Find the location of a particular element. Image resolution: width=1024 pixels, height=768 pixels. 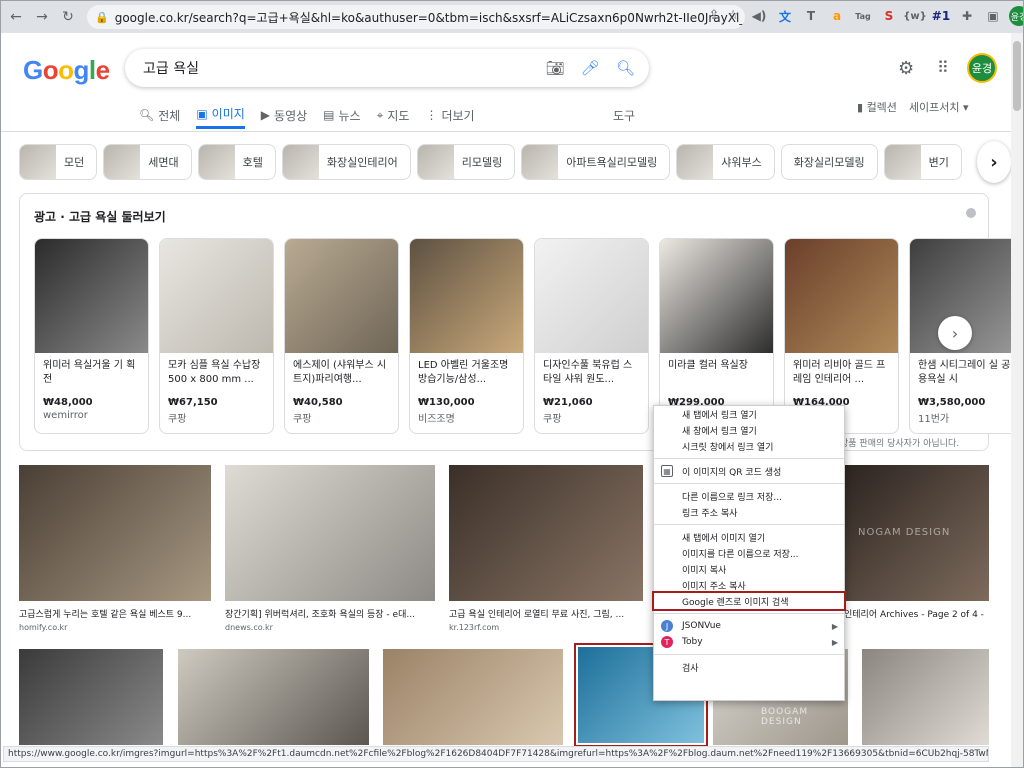

chip: 리모델링 is located at coordinates (466, 162).